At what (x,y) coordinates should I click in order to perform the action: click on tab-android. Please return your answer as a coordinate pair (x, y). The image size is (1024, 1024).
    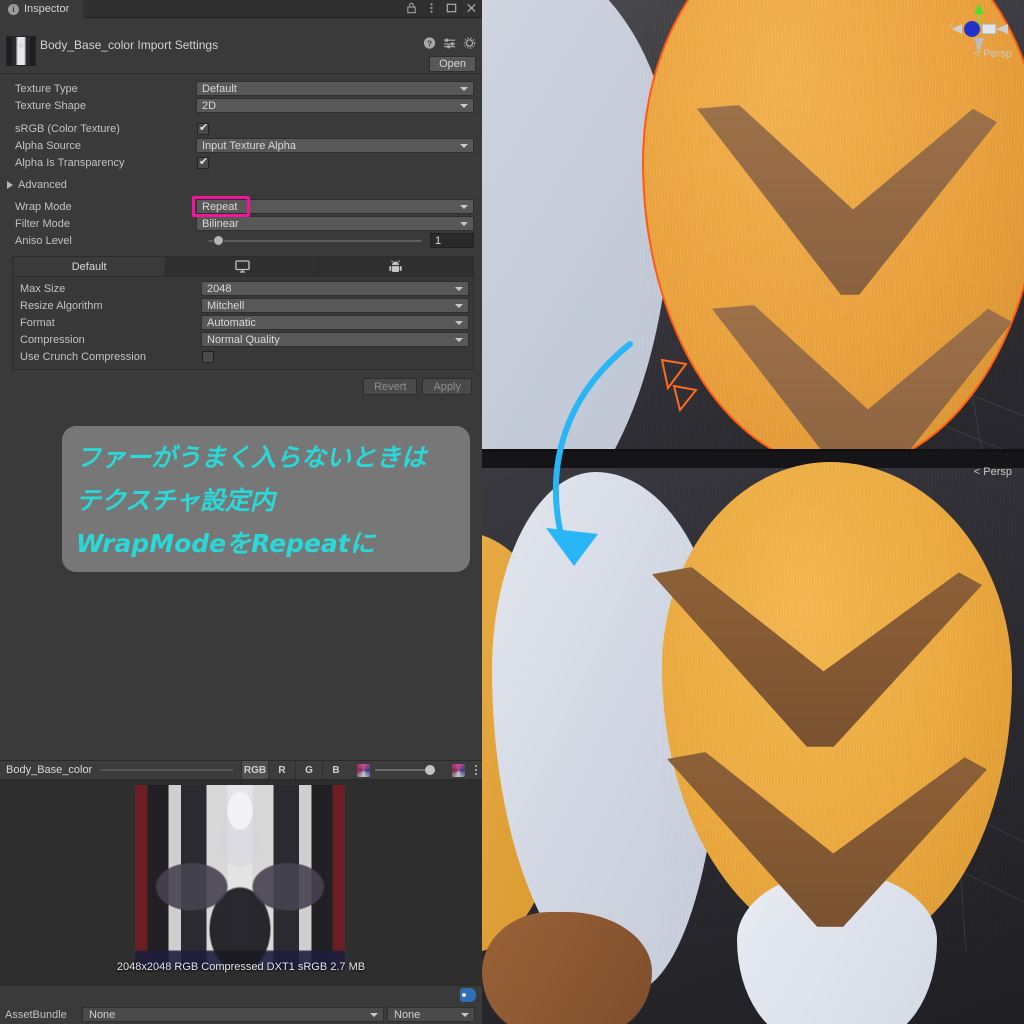
    Looking at the image, I should click on (396, 266).